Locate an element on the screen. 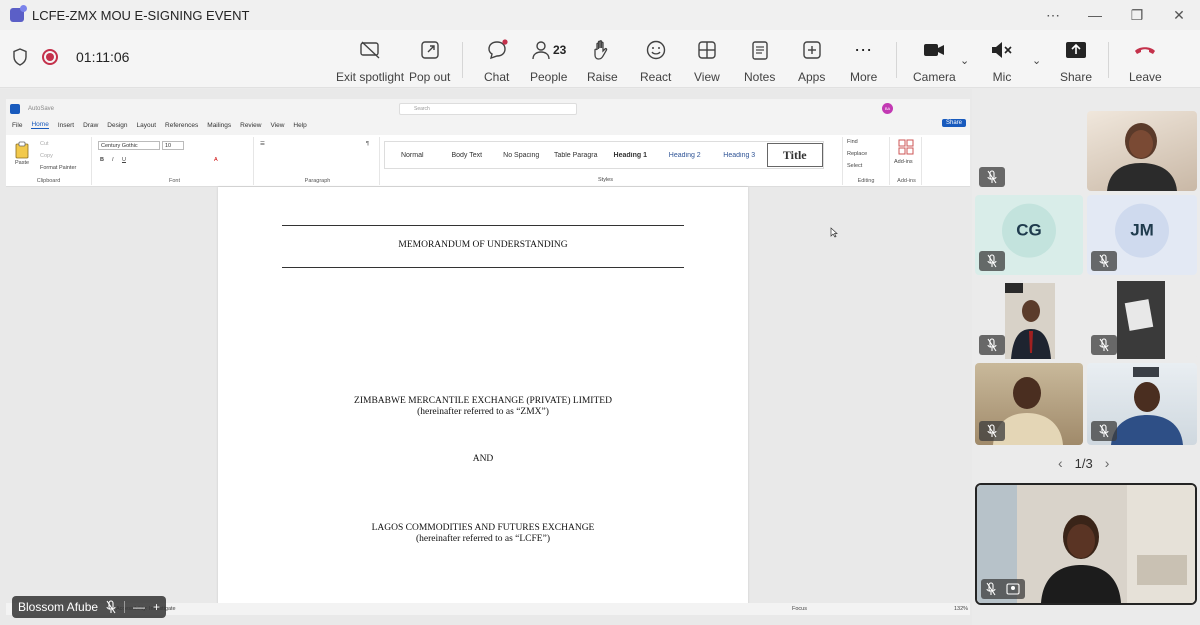 The width and height of the screenshot is (1200, 625). pop-out-button: Pop out is located at coordinates (429, 61).